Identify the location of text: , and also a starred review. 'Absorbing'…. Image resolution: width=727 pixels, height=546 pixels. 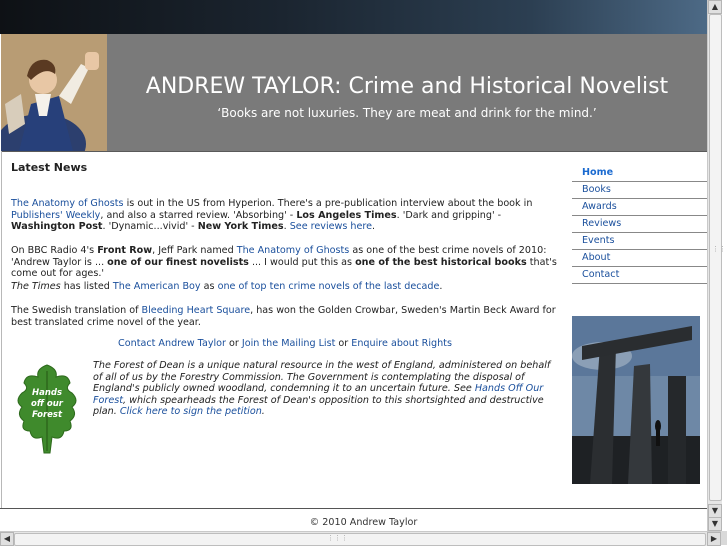
(198, 215).